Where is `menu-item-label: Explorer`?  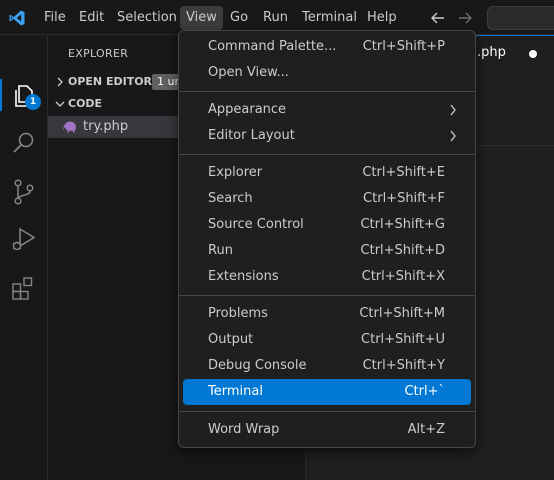
menu-item-label: Explorer is located at coordinates (235, 172).